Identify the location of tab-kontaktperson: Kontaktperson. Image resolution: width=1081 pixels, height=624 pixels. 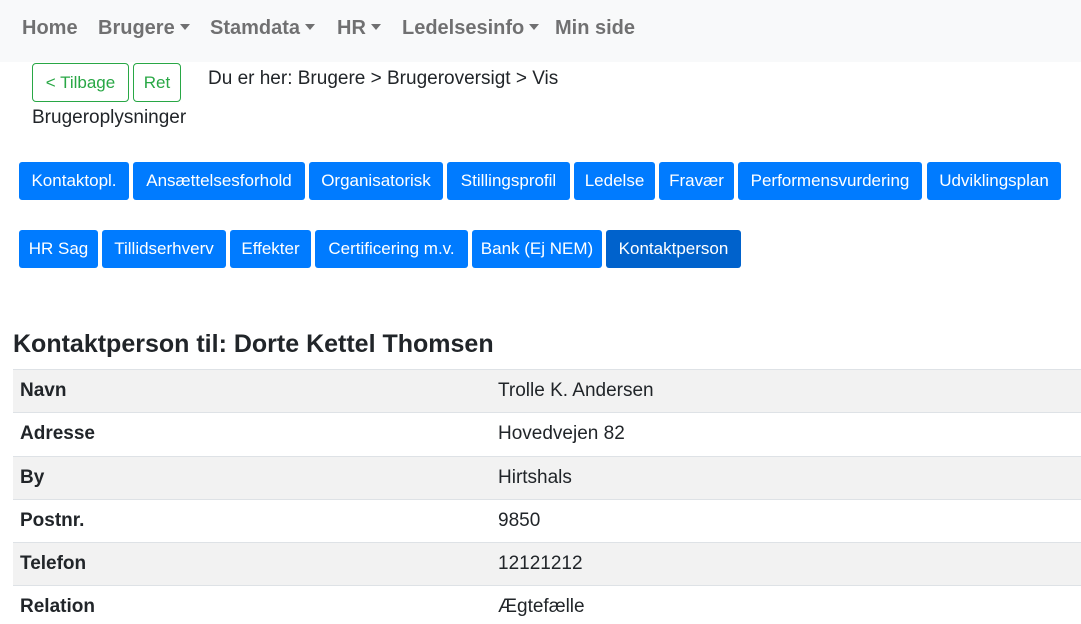
(673, 249).